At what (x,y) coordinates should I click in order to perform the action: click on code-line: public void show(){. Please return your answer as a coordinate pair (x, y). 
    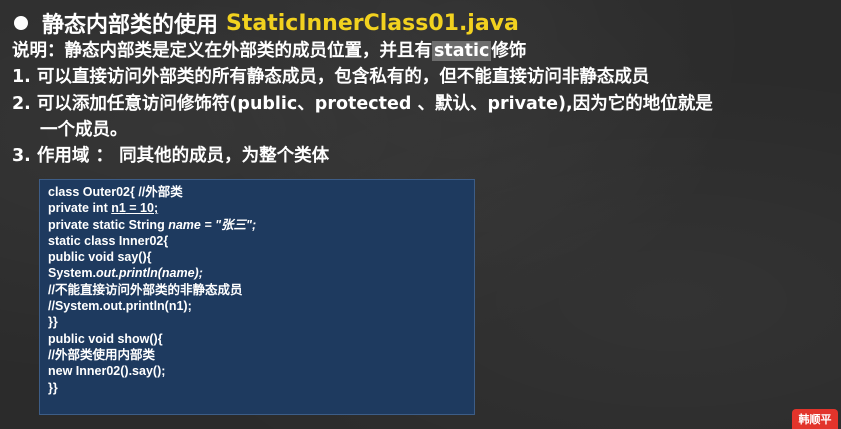
    Looking at the image, I should click on (105, 338).